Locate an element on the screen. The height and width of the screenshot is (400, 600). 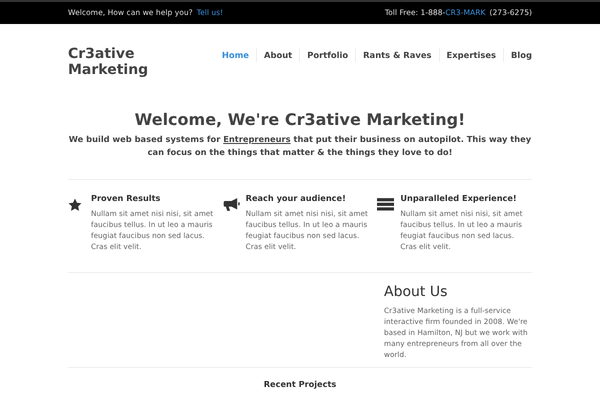
section-heading: Recent Projects is located at coordinates (300, 384).